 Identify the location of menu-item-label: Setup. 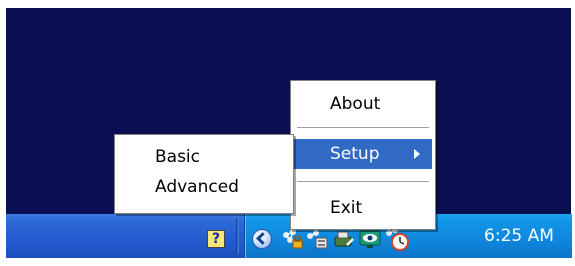
(355, 154).